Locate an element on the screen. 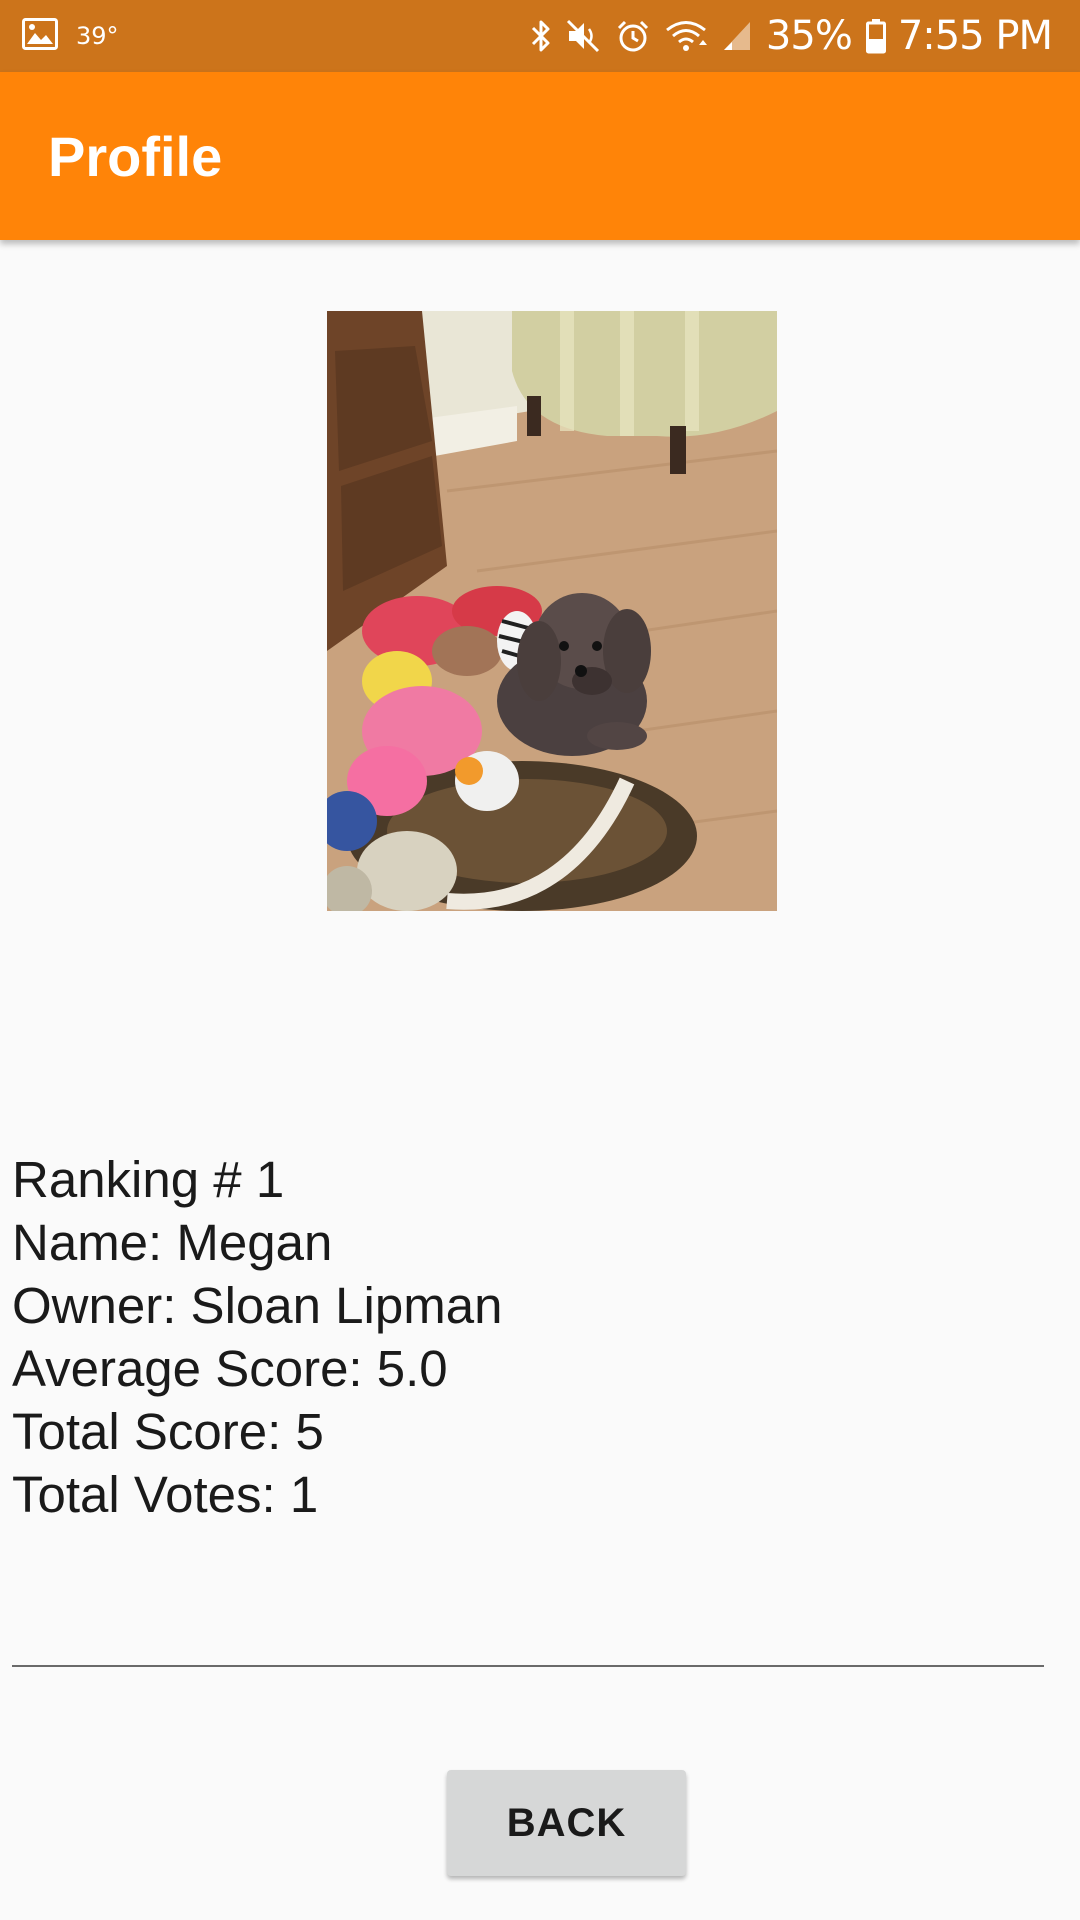 The width and height of the screenshot is (1080, 1920). page-title: Profile is located at coordinates (135, 156).